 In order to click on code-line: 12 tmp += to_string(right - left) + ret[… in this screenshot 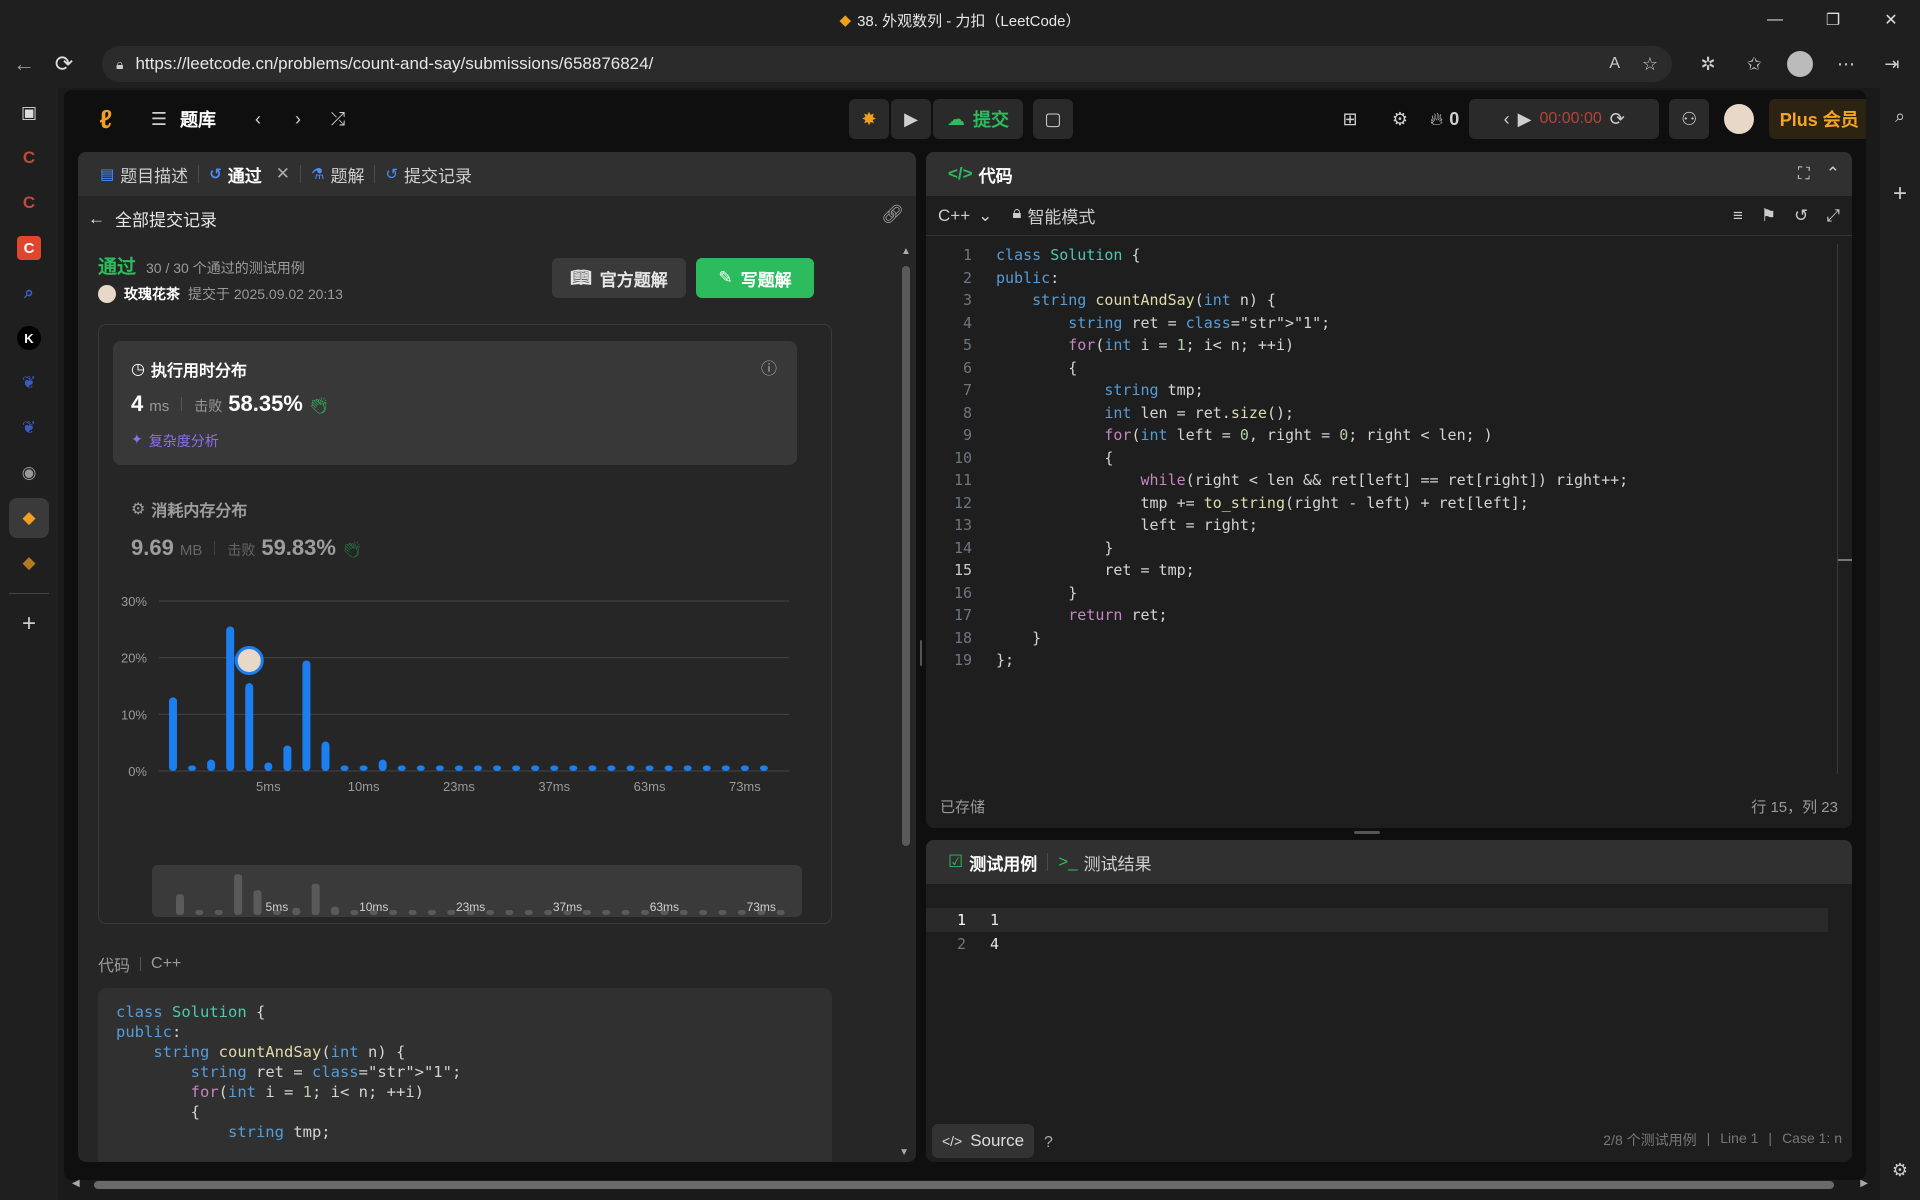, I will do `click(1379, 503)`.